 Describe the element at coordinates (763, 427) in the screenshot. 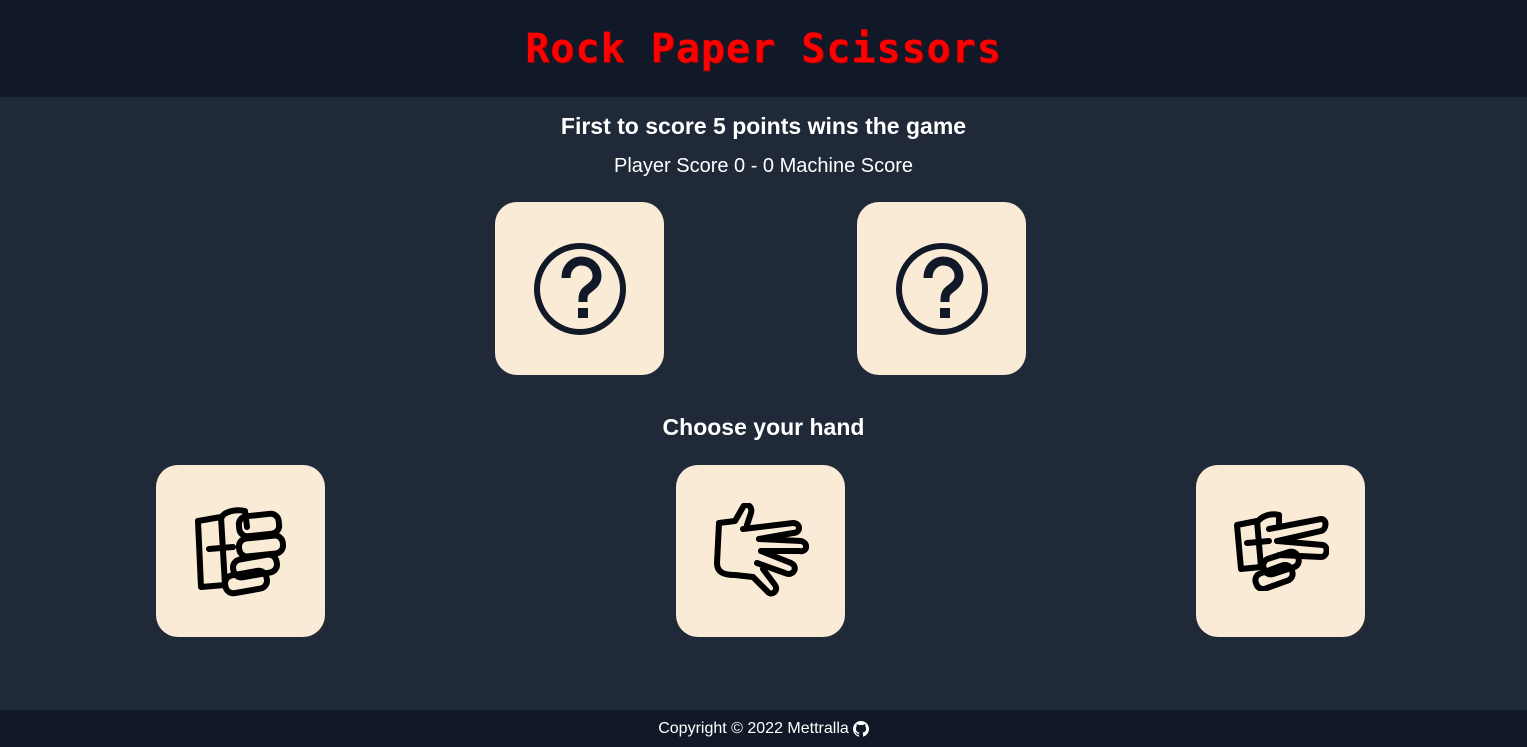

I see `choose-heading: Choose your hand` at that location.